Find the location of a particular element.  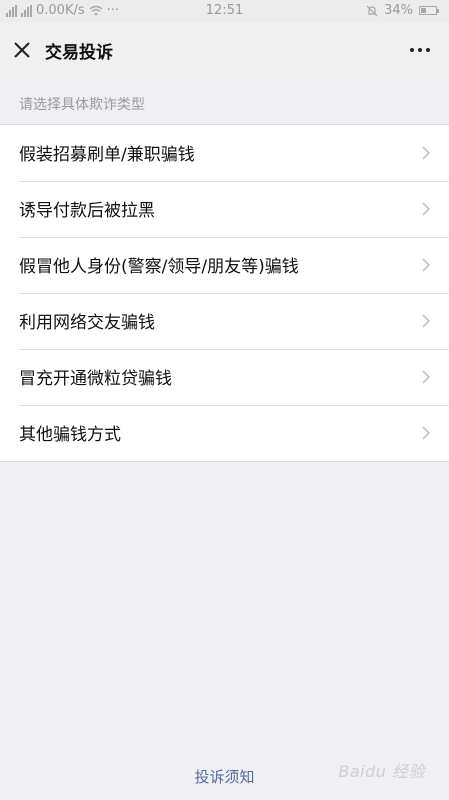

alarm-off-icon is located at coordinates (372, 10).